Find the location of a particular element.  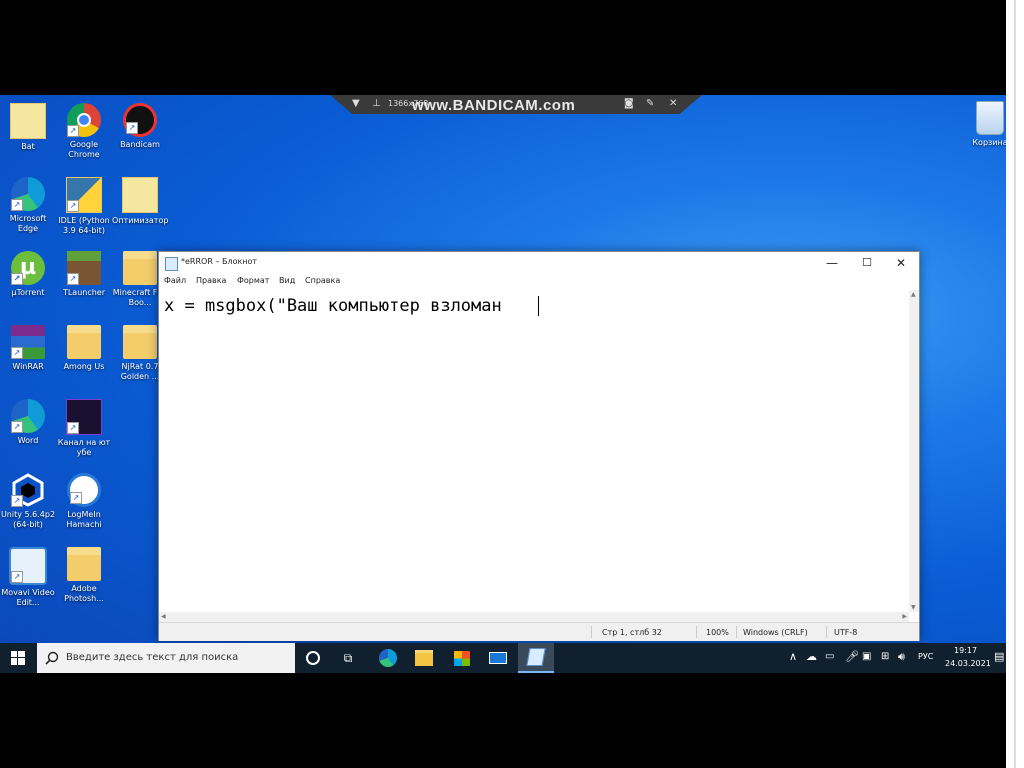

pencil-icon: ✎ is located at coordinates (650, 103).